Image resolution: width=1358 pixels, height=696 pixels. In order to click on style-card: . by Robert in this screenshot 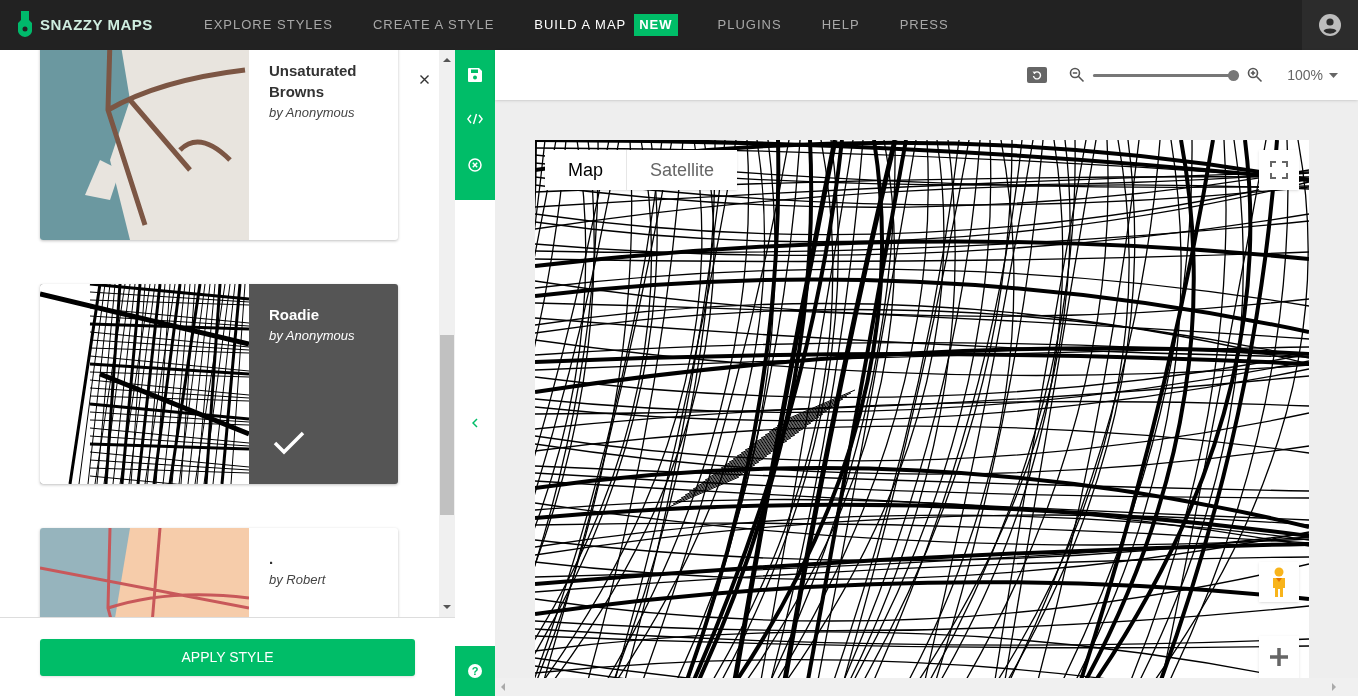, I will do `click(219, 572)`.